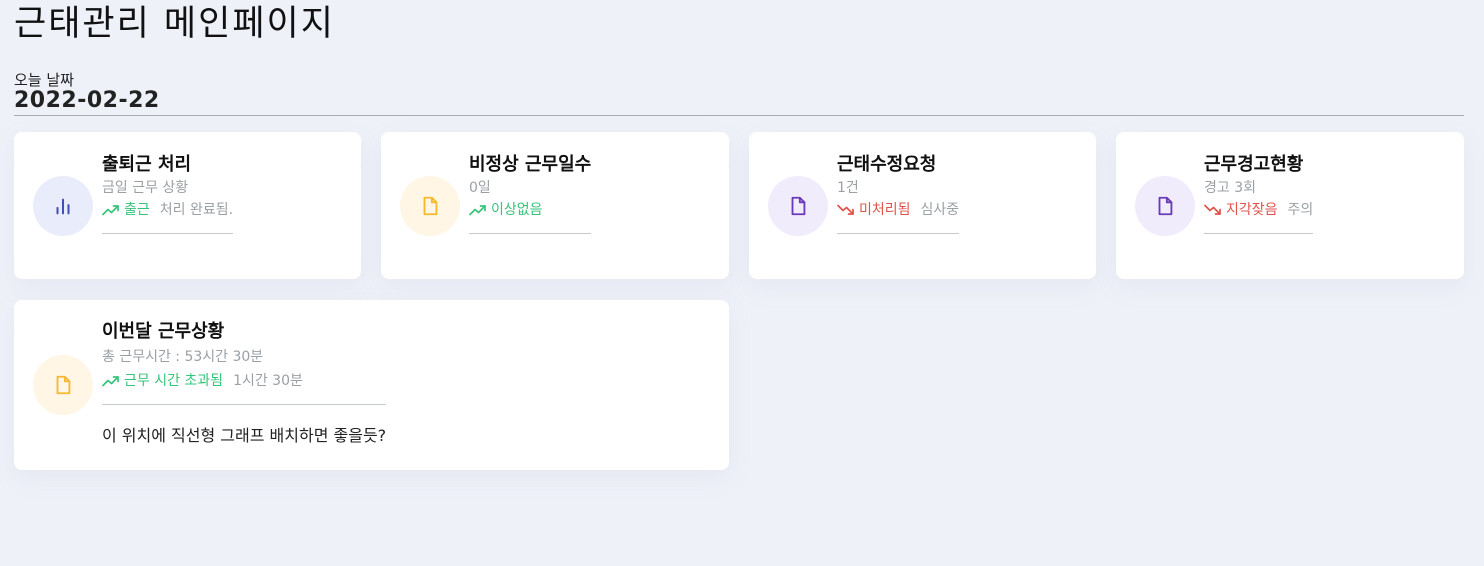 Image resolution: width=1484 pixels, height=566 pixels. I want to click on trend-text: 지각잦음, so click(1252, 210).